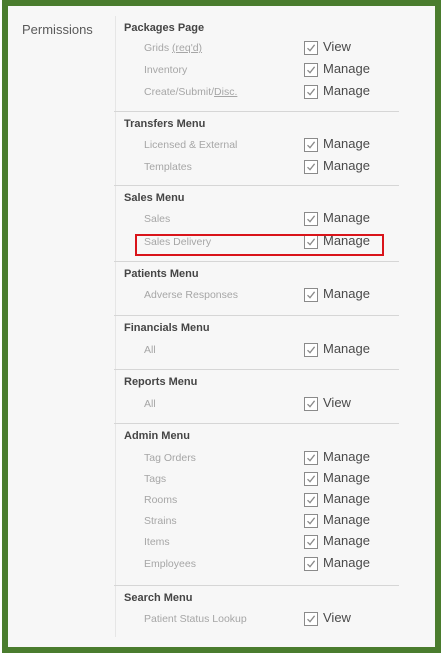 The width and height of the screenshot is (443, 653). I want to click on permission-label-text: Employees, so click(170, 564).